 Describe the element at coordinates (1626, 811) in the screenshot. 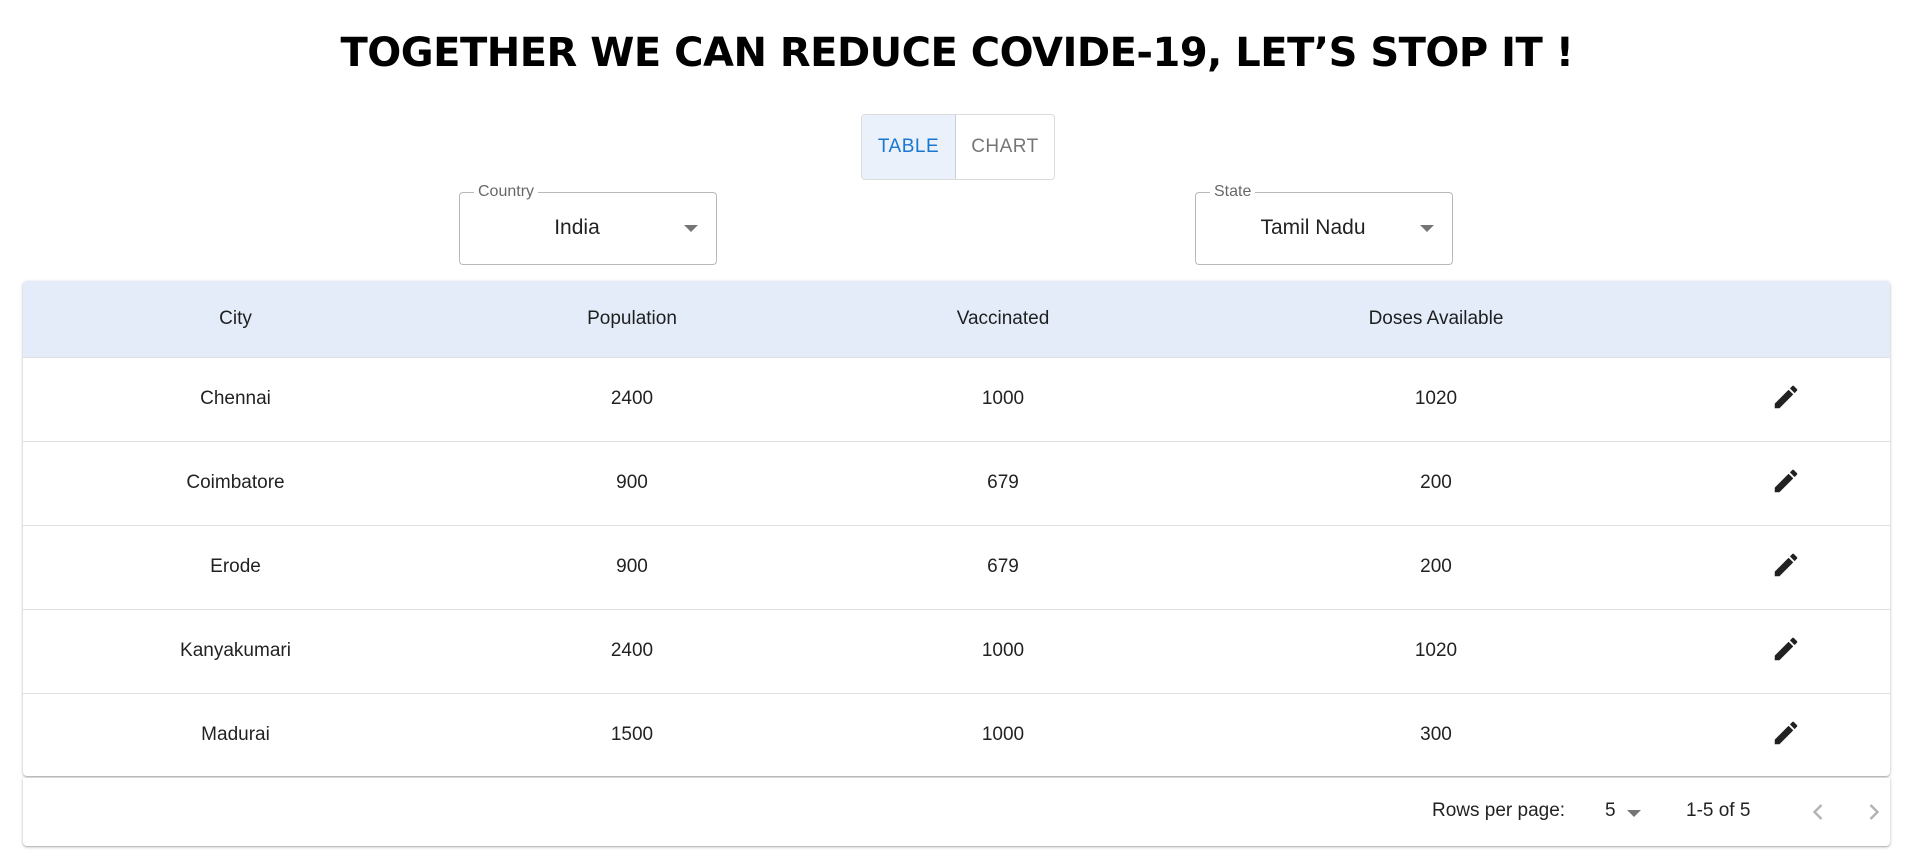

I see `rows-per-page-select: 5` at that location.